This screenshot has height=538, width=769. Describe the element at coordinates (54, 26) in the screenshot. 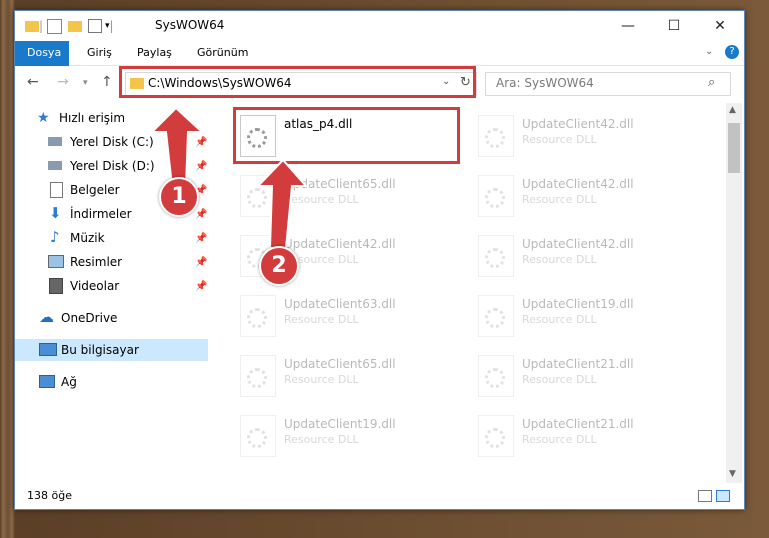

I see `properties-icon` at that location.